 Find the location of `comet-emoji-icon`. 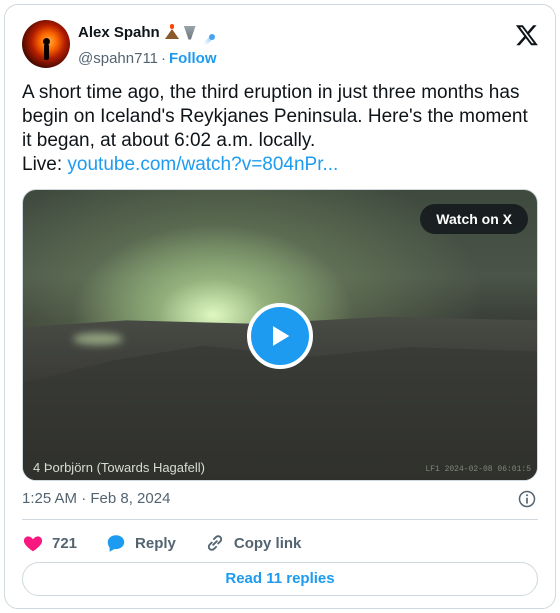

comet-emoji-icon is located at coordinates (208, 33).